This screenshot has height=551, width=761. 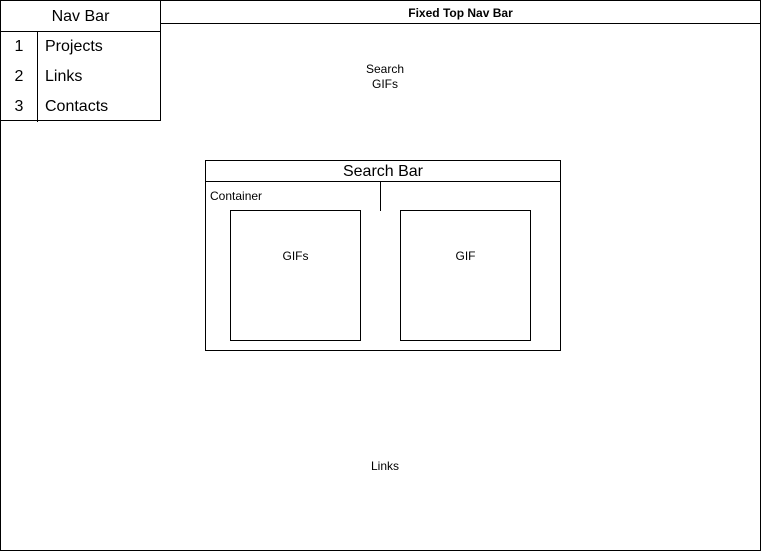 I want to click on nav-bar: Nav Bar 1 Projects 2 Links 3 Contacts, so click(x=80, y=61).